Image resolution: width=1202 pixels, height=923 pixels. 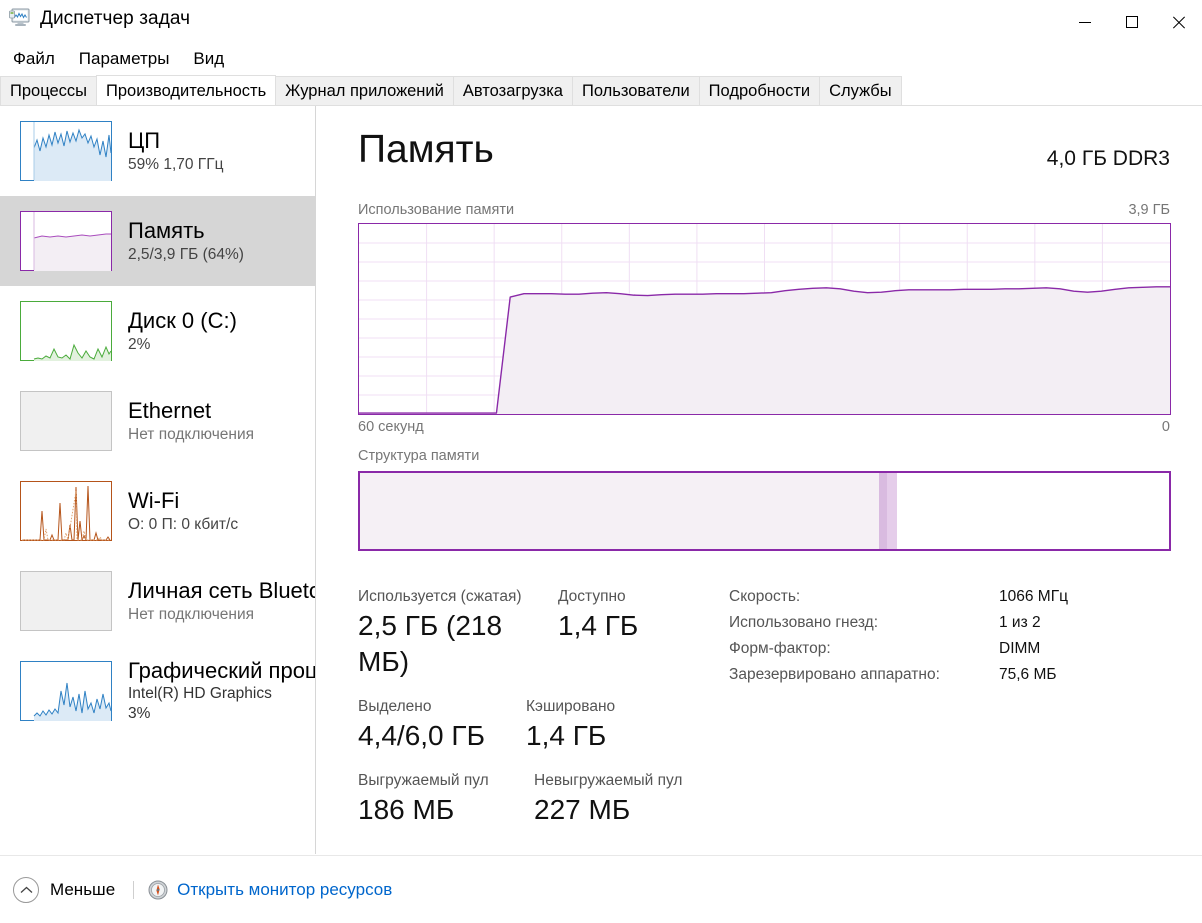 What do you see at coordinates (759, 90) in the screenshot?
I see `tab-details: Подробности` at bounding box center [759, 90].